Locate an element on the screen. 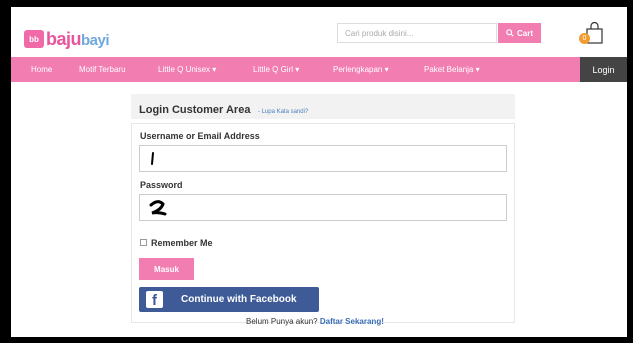 This screenshot has width=633, height=343. username-field is located at coordinates (323, 158).